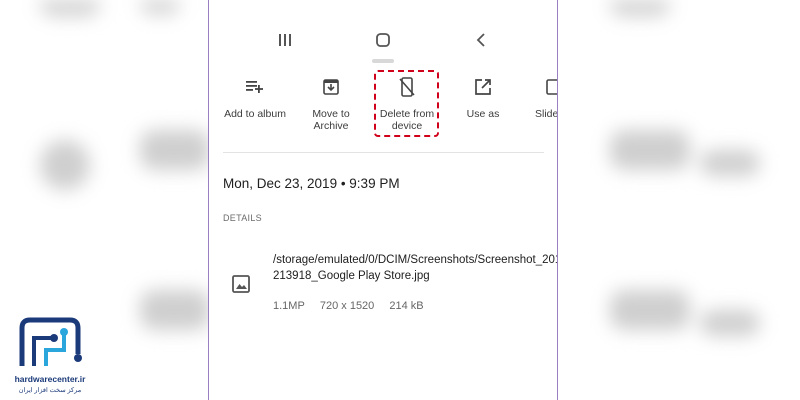  I want to click on move-to-archive-label: Move to Archive, so click(331, 120).